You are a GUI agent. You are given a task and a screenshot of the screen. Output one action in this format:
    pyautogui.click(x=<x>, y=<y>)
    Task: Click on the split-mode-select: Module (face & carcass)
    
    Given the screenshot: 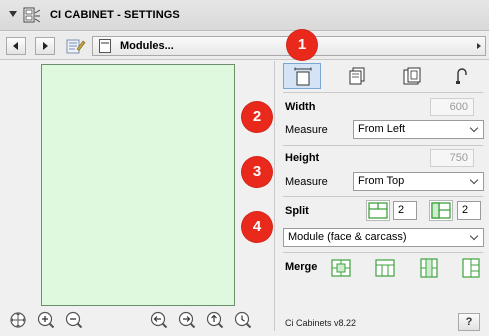 What is the action you would take?
    pyautogui.click(x=383, y=237)
    